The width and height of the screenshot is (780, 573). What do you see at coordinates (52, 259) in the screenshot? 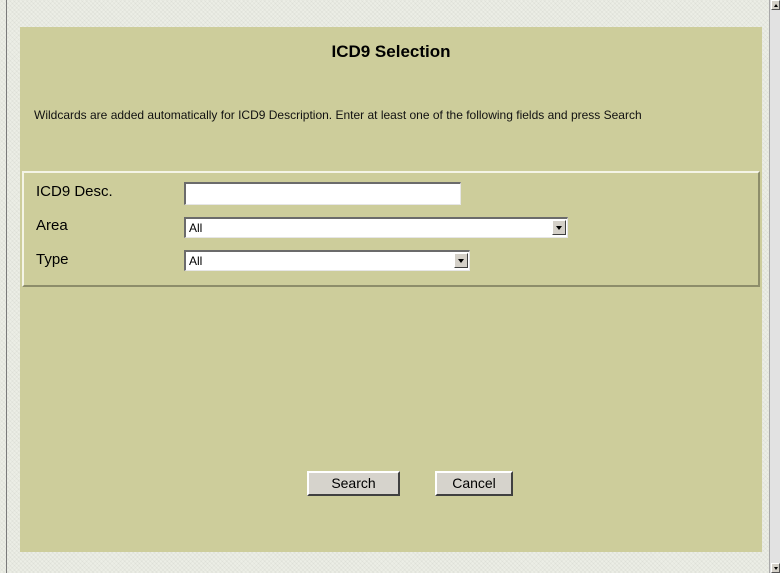
I see `type-label: Type` at bounding box center [52, 259].